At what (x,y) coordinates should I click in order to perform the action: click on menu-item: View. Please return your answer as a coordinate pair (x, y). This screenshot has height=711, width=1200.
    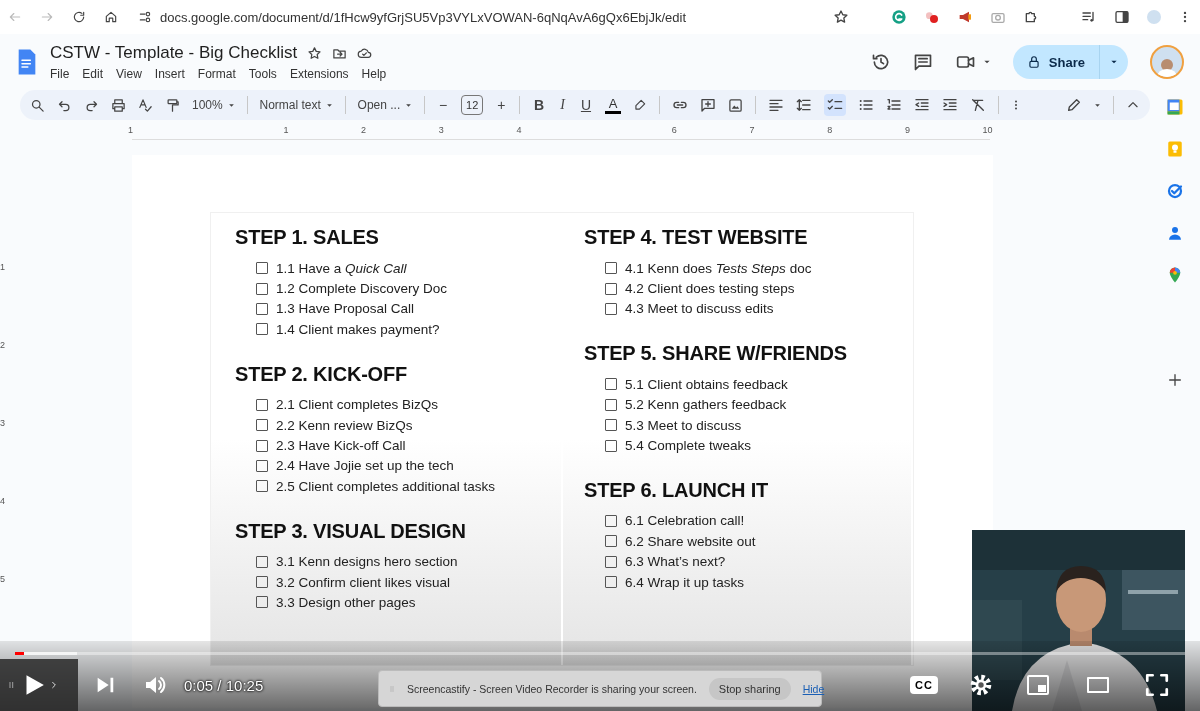
    Looking at the image, I should click on (132, 74).